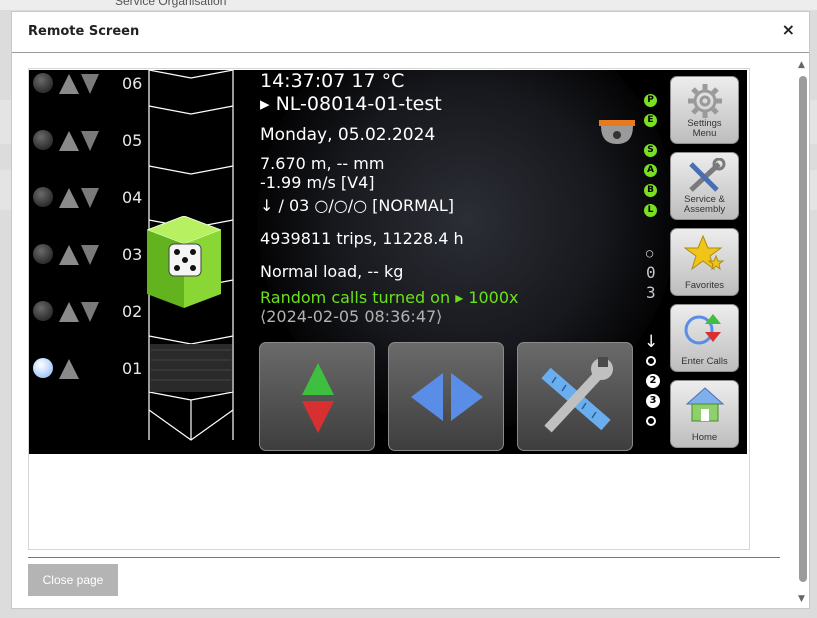 The width and height of the screenshot is (817, 618). Describe the element at coordinates (410, 52) in the screenshot. I see `title-divider` at that location.